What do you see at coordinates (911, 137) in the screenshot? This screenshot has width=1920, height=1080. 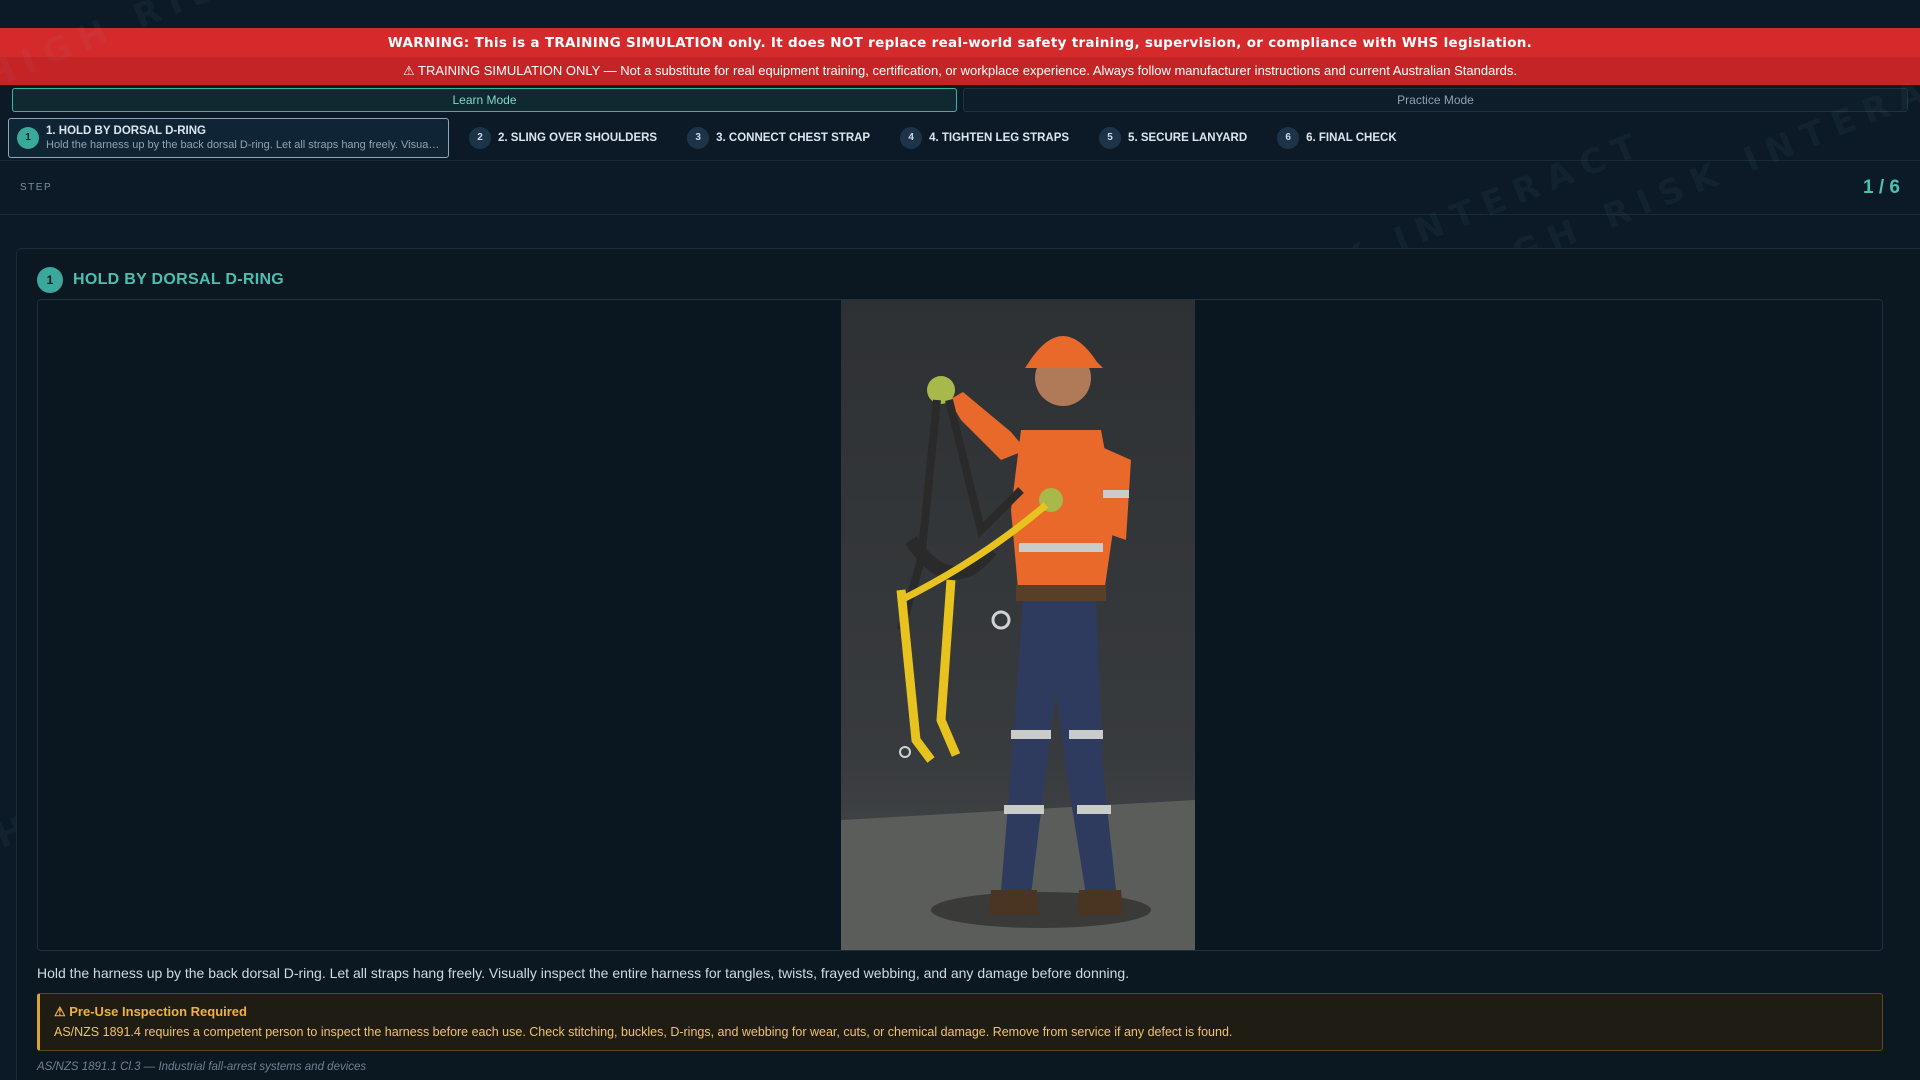 I see `step-number-badge: 4` at bounding box center [911, 137].